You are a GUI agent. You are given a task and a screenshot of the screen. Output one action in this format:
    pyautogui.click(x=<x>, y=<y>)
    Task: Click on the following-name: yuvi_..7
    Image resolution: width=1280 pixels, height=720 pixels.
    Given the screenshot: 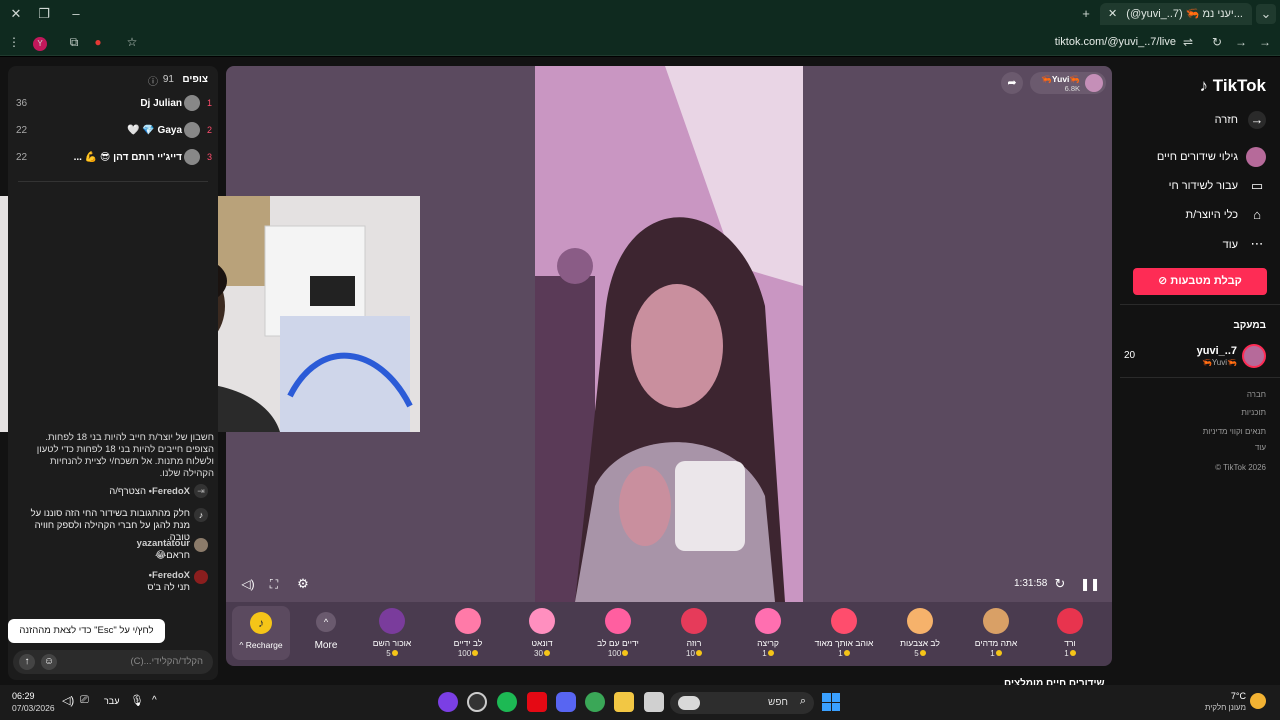 What is the action you would take?
    pyautogui.click(x=1216, y=351)
    